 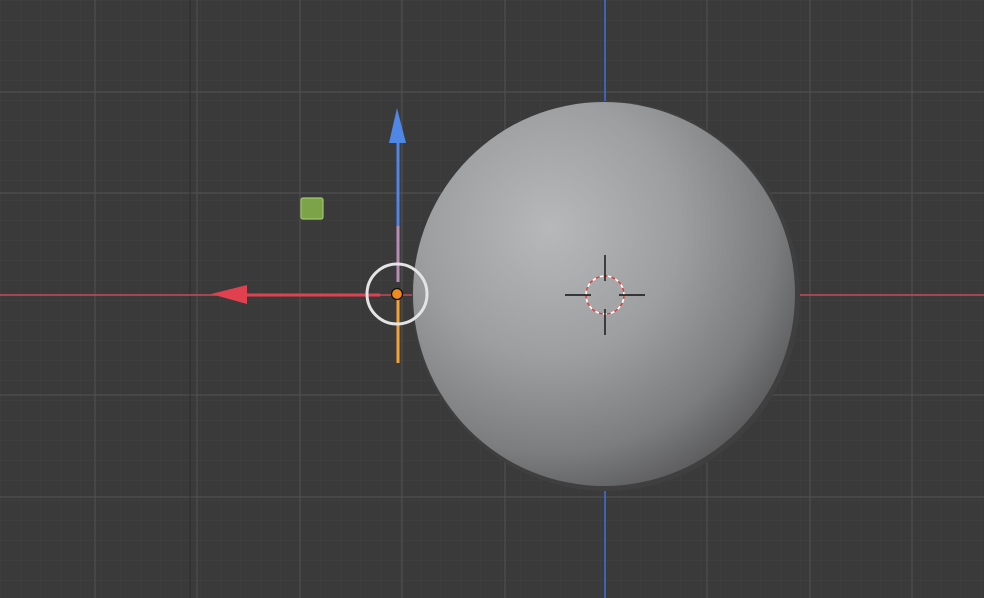 I want to click on origin-pivot-icon, so click(x=397, y=294).